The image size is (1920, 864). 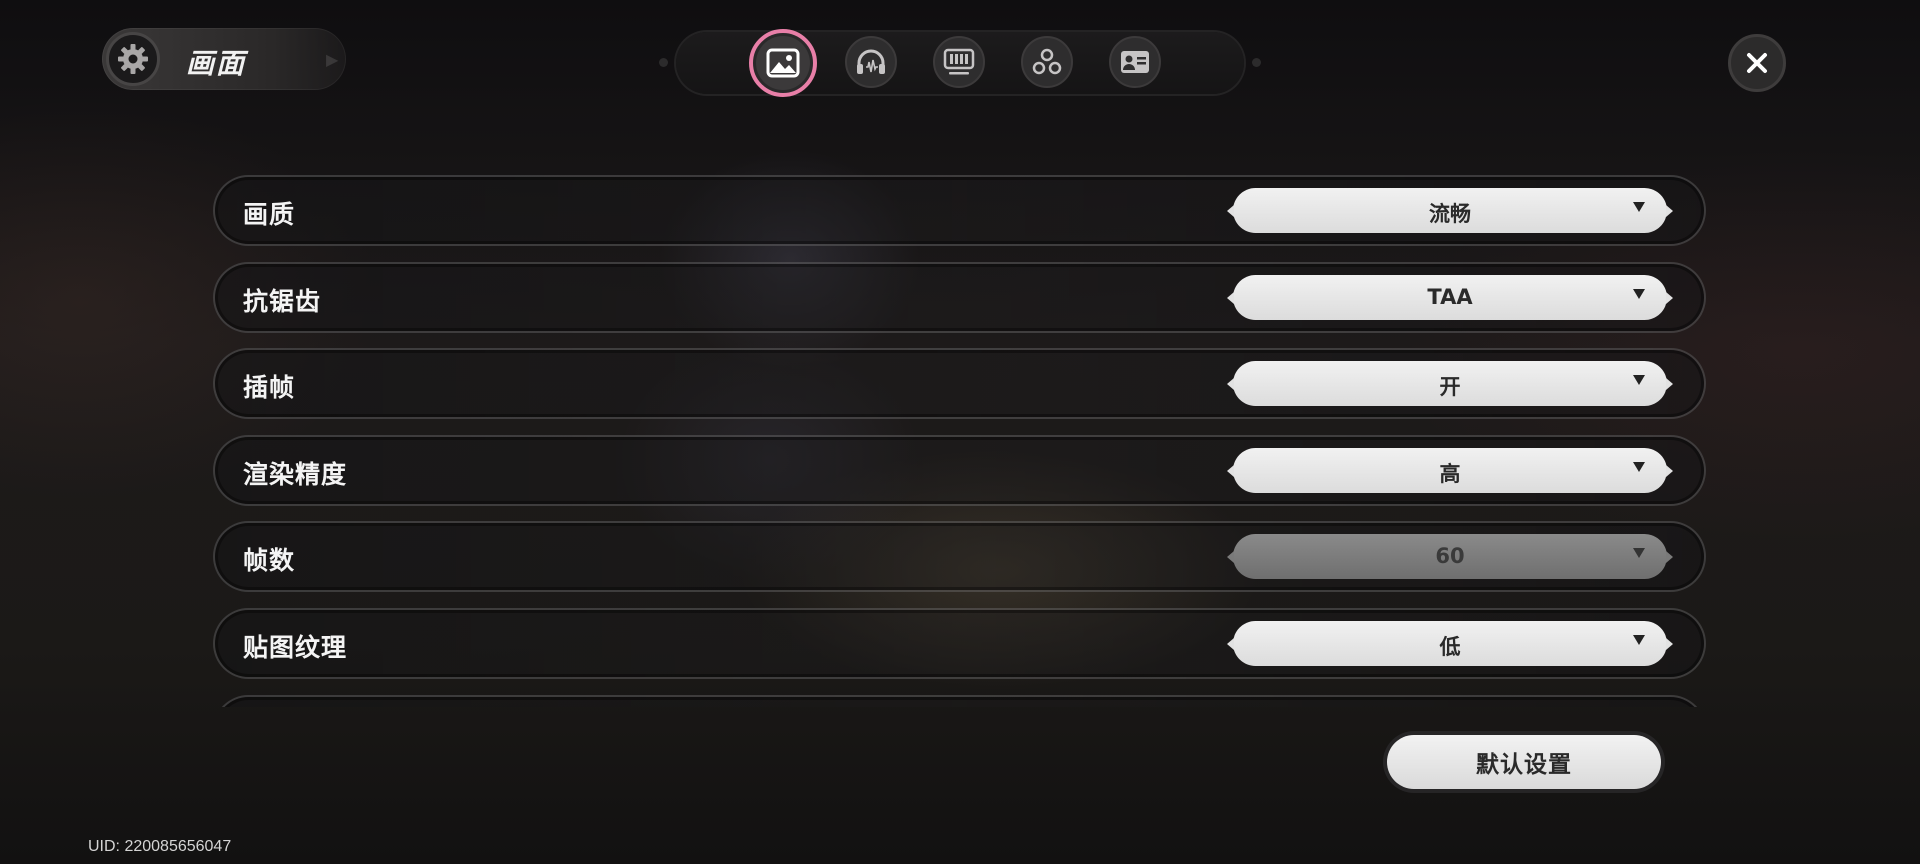 I want to click on setting-row-quality: 画质 流畅, so click(x=959, y=210).